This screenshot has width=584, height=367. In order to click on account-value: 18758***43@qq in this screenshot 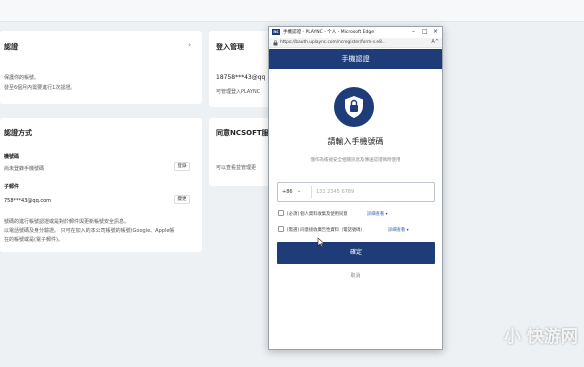, I will do `click(241, 77)`.